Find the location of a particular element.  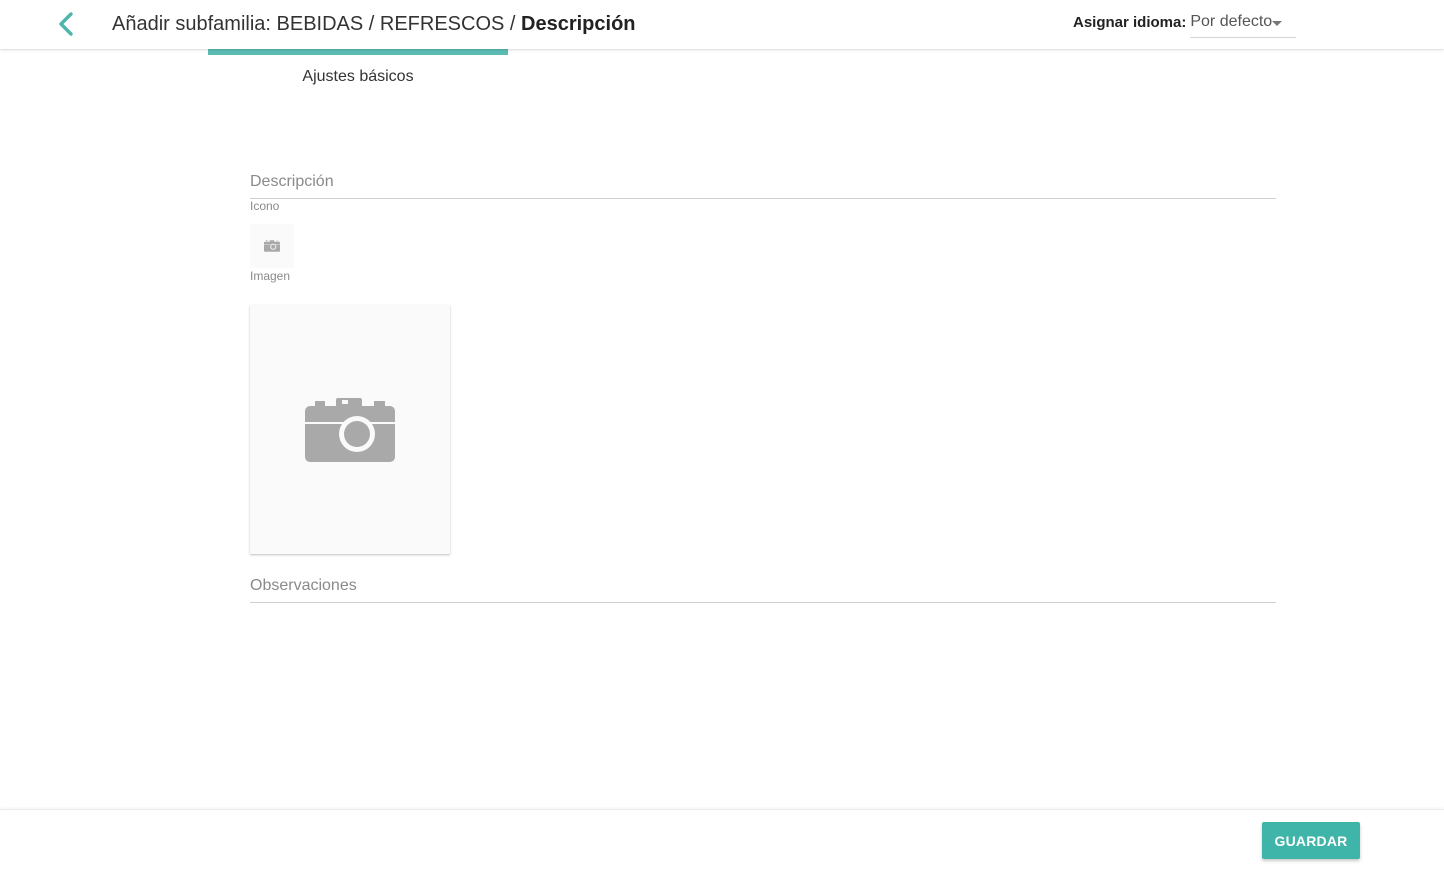

language-dropdown: Por defecto is located at coordinates (1243, 24).